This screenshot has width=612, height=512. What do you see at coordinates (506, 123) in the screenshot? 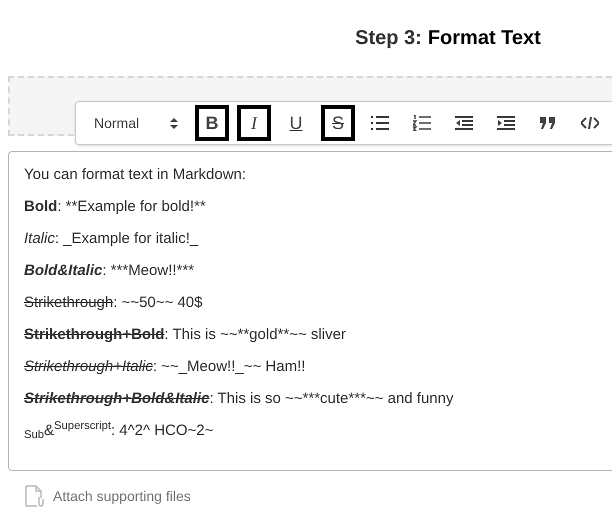
I see `indent-icon` at bounding box center [506, 123].